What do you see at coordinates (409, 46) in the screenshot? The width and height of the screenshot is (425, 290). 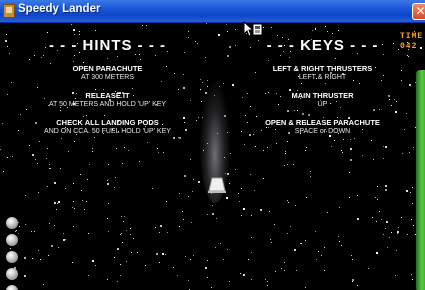 I see `time-value: 042` at bounding box center [409, 46].